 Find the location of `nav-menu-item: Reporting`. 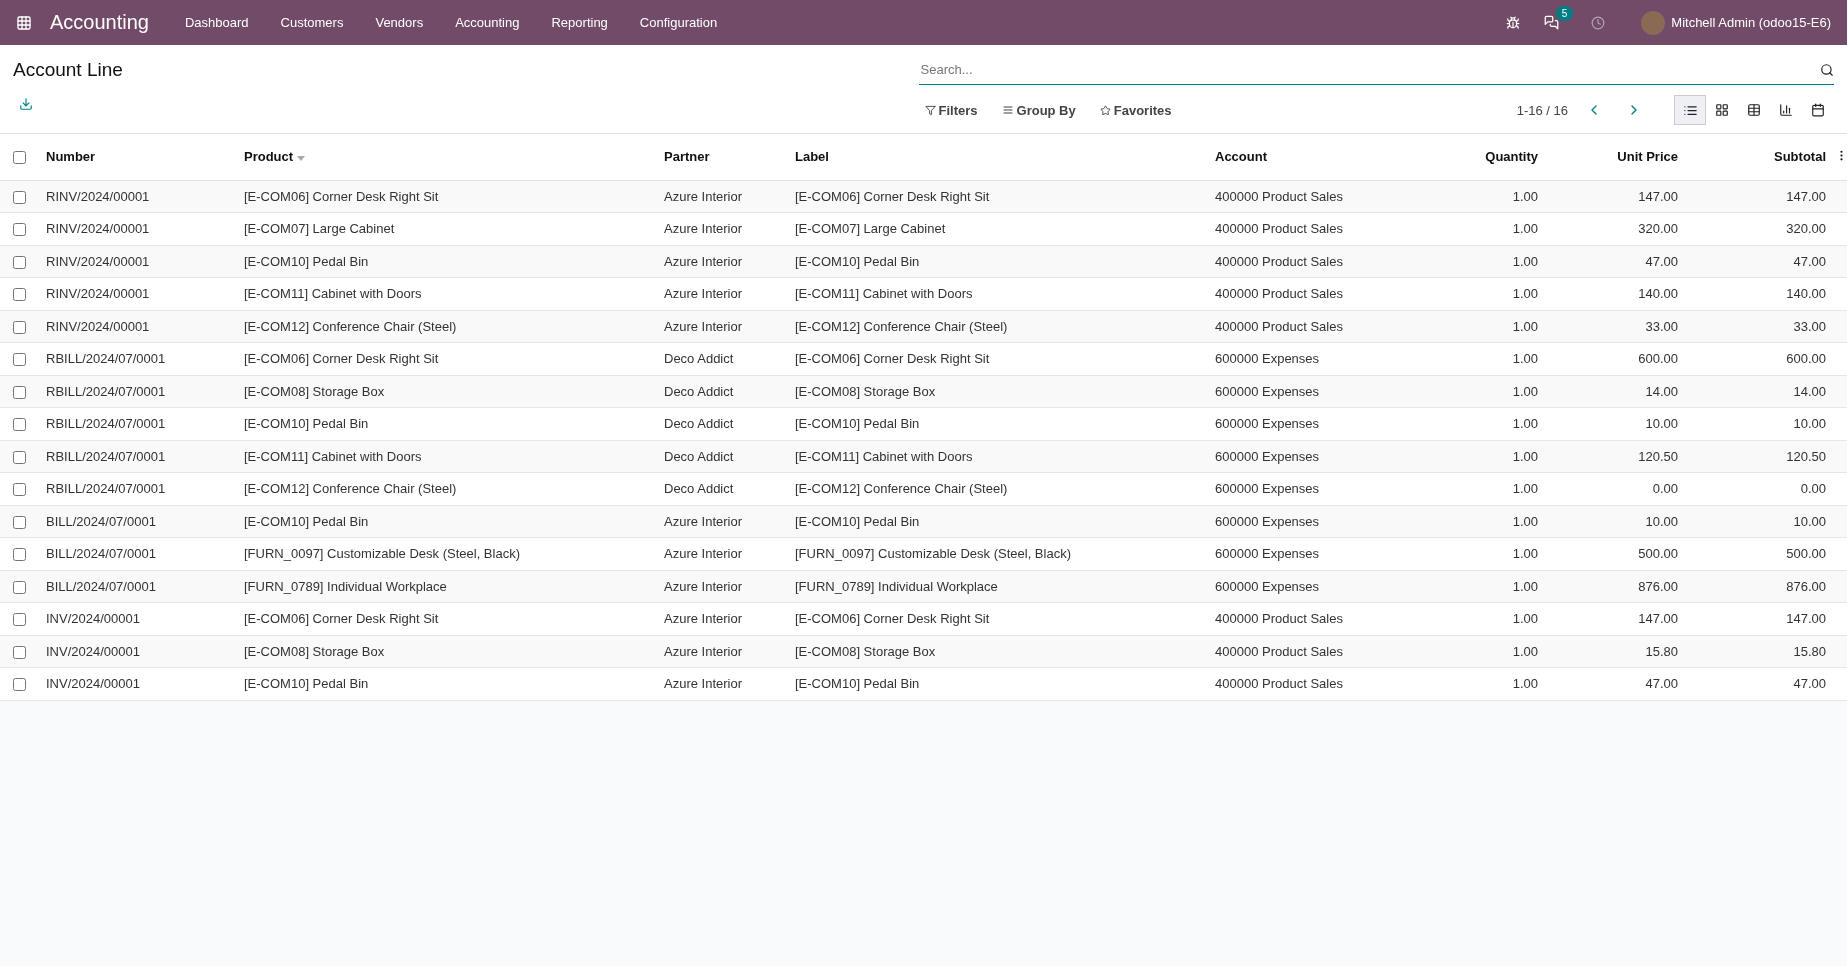

nav-menu-item: Reporting is located at coordinates (579, 22).